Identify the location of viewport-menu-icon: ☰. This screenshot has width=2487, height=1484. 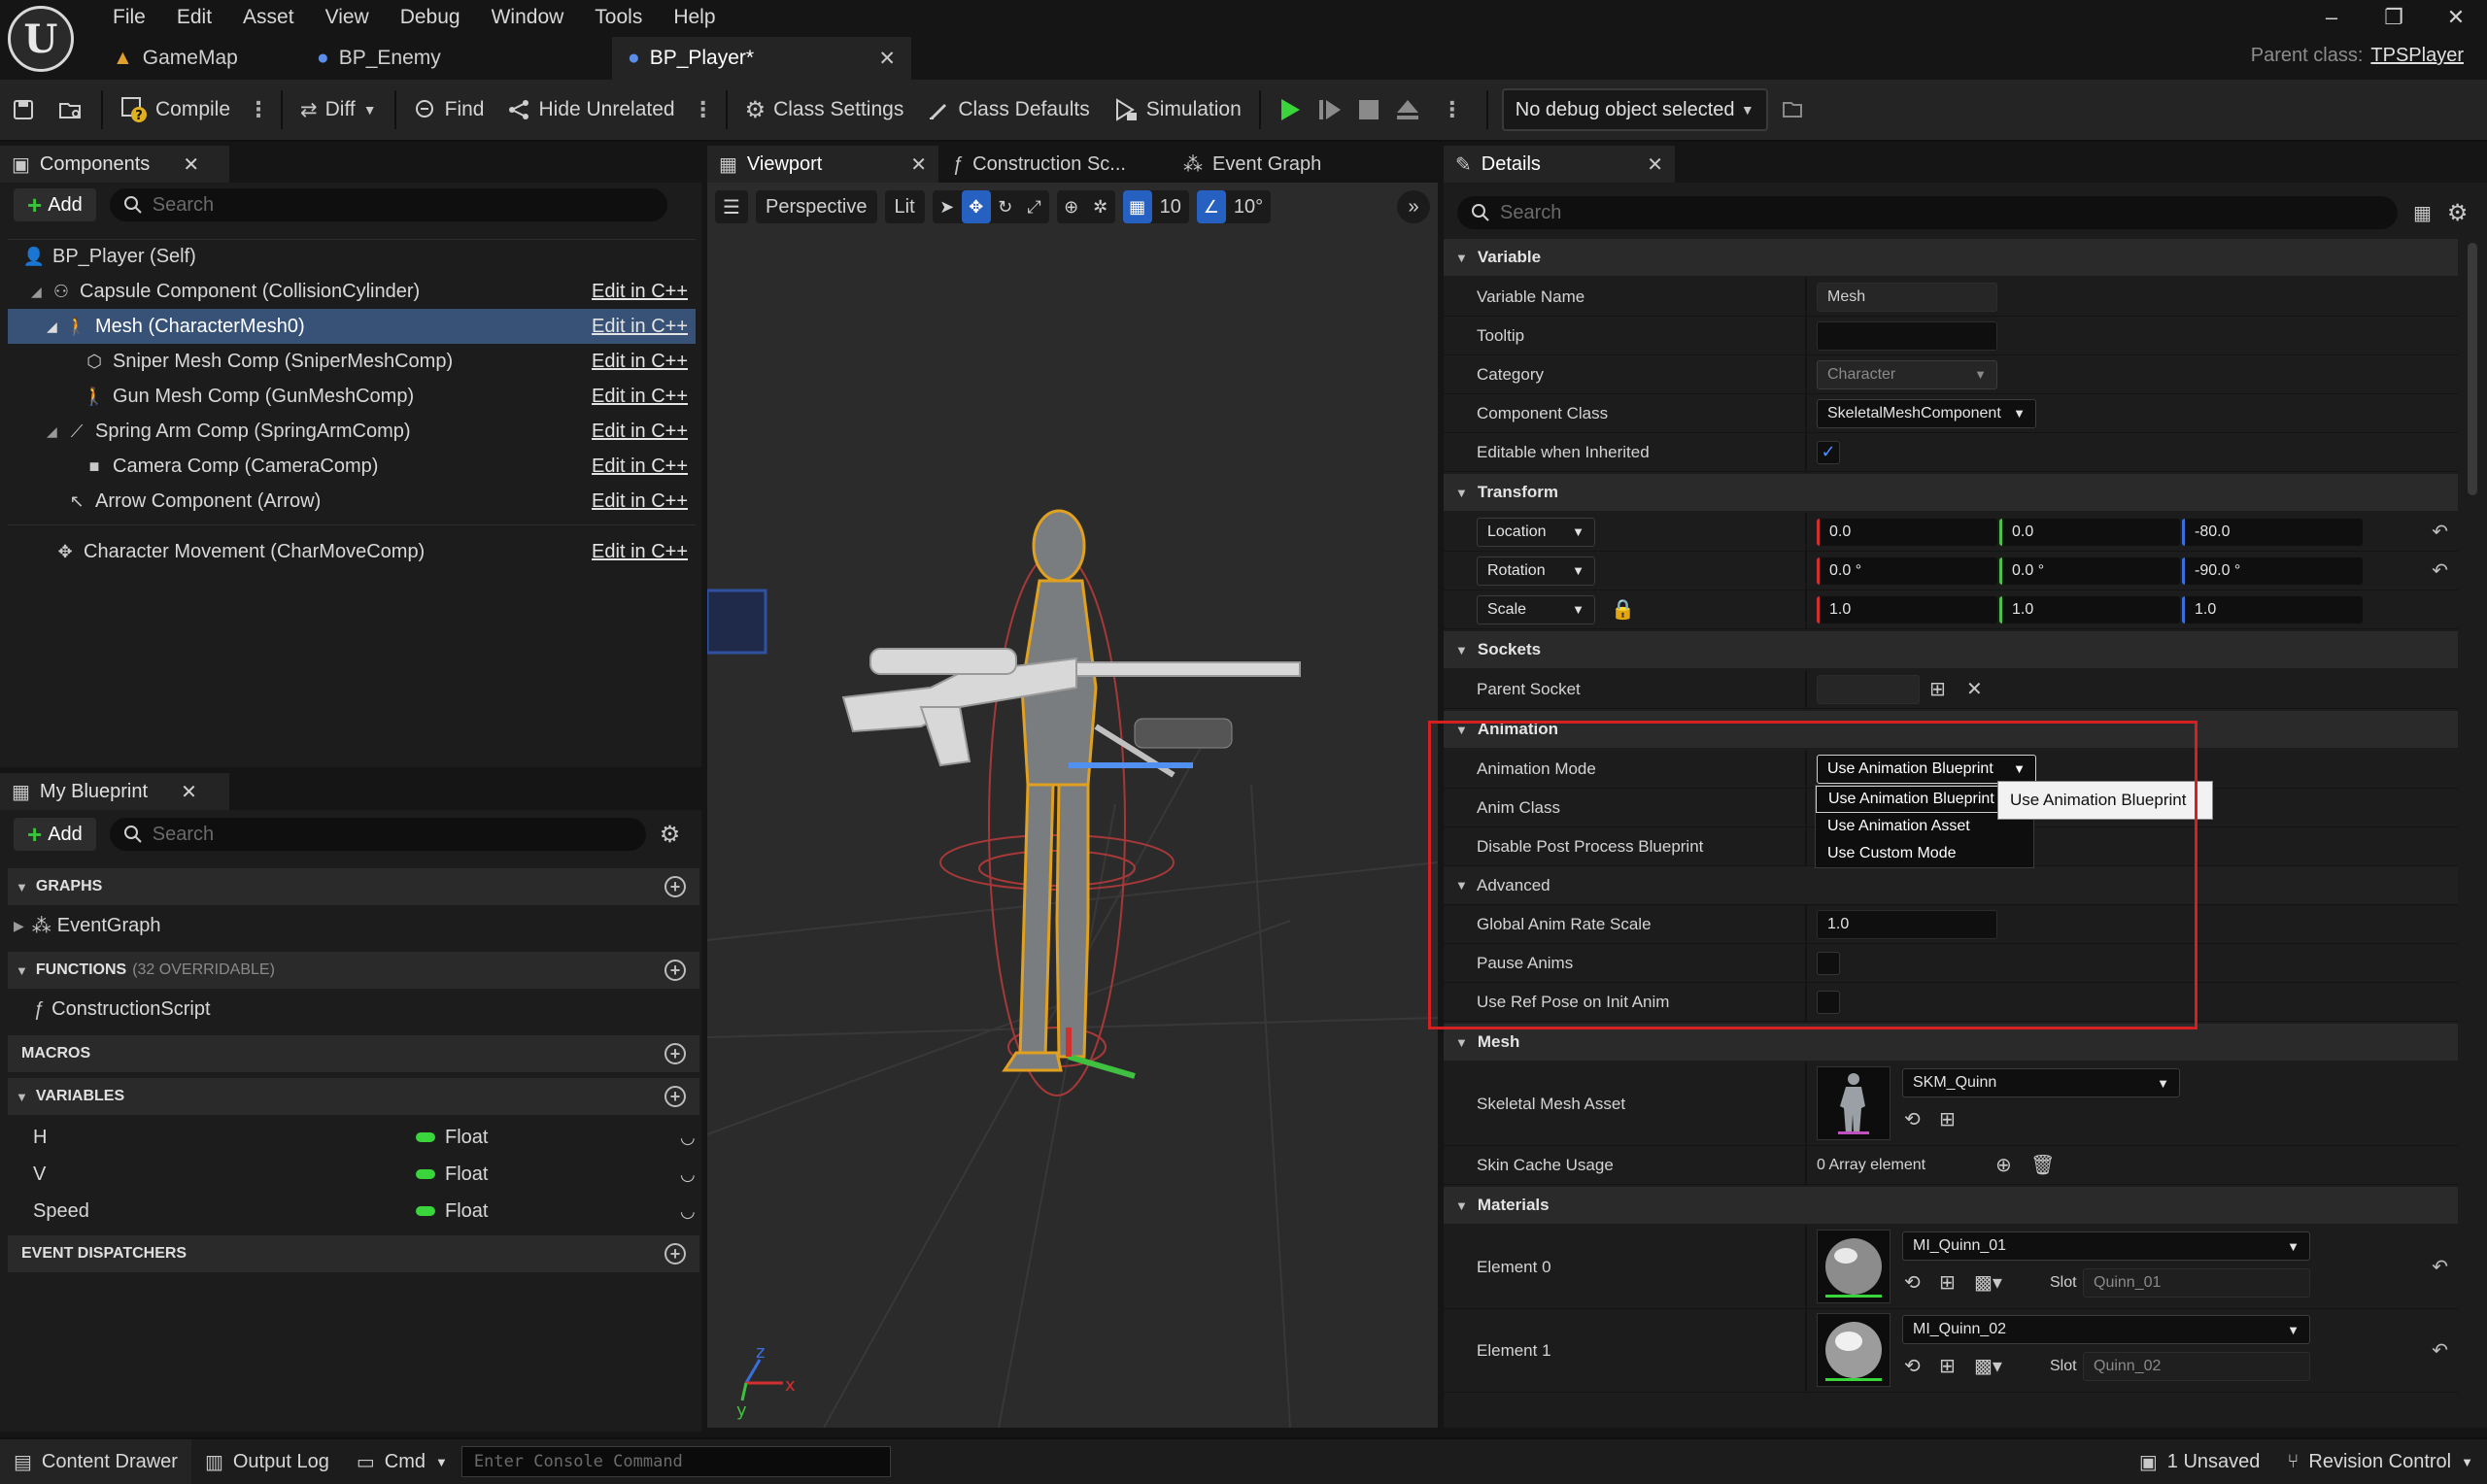
(731, 206).